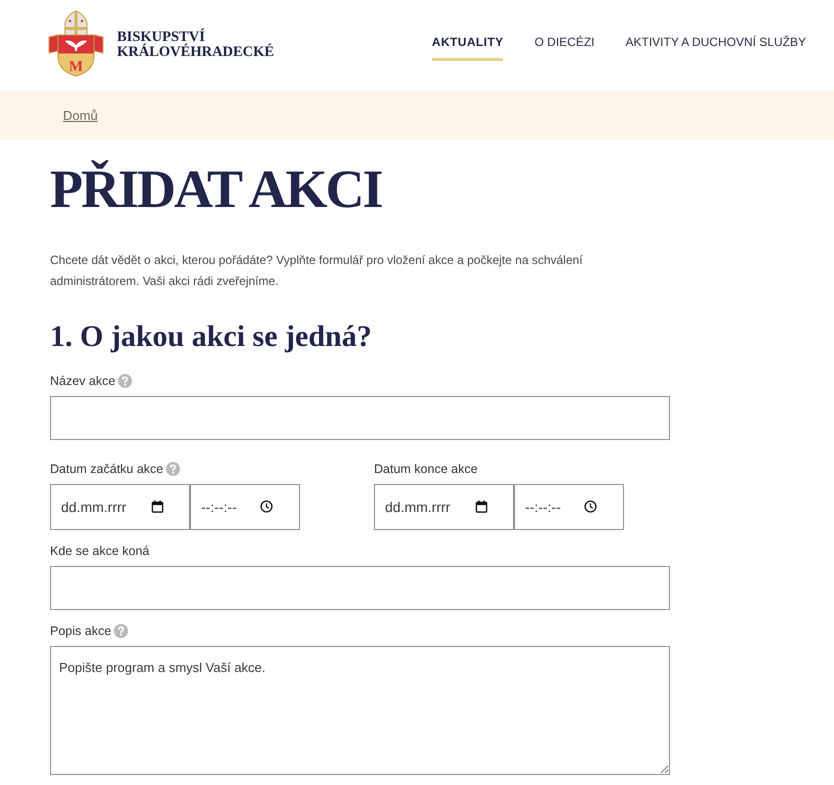 This screenshot has height=785, width=834. What do you see at coordinates (468, 30) in the screenshot?
I see `nav-link: AKTUALITY` at bounding box center [468, 30].